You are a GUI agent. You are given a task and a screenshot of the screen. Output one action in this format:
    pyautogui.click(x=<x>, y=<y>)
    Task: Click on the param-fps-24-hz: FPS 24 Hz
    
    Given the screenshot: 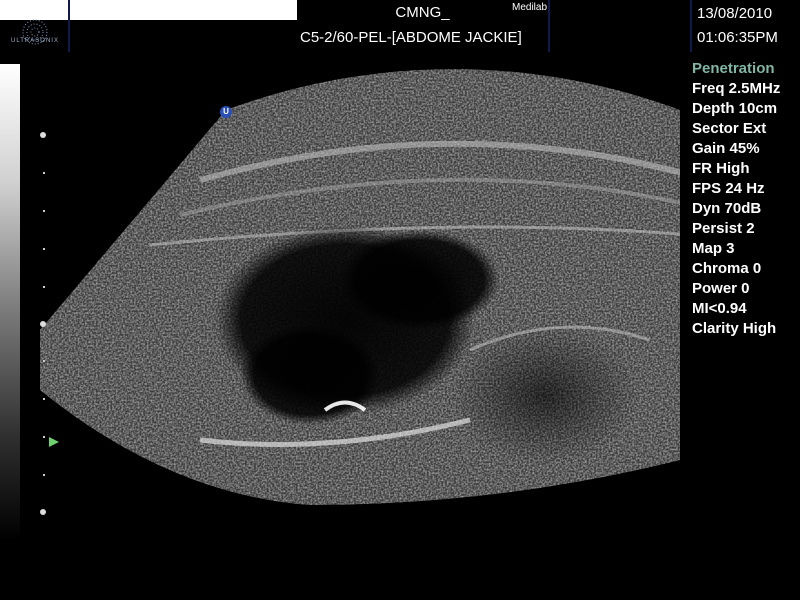 What is the action you would take?
    pyautogui.click(x=728, y=188)
    